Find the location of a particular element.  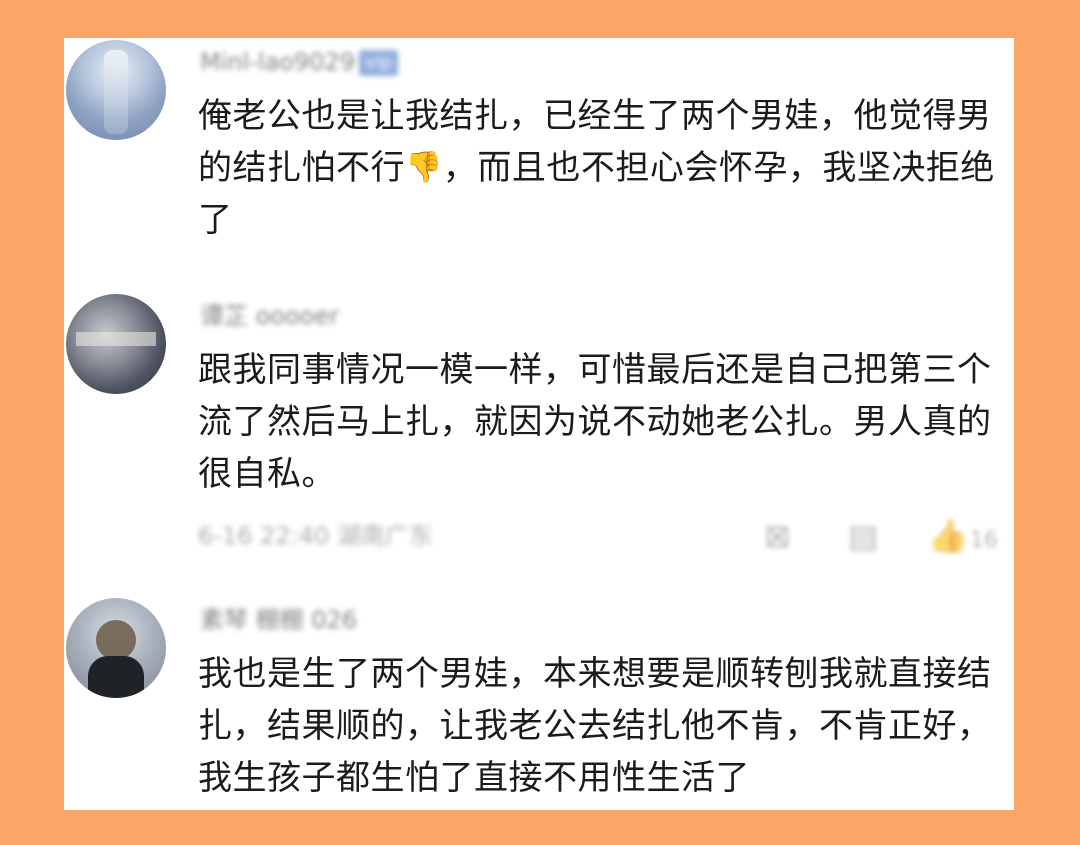

share-icon: ⊠ is located at coordinates (777, 536).